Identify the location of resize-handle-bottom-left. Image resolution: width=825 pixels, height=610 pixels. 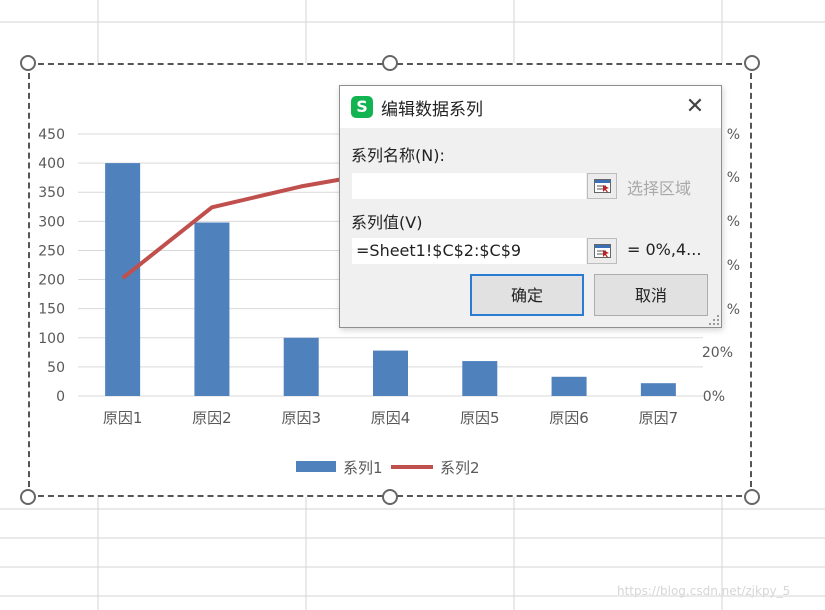
(28, 497).